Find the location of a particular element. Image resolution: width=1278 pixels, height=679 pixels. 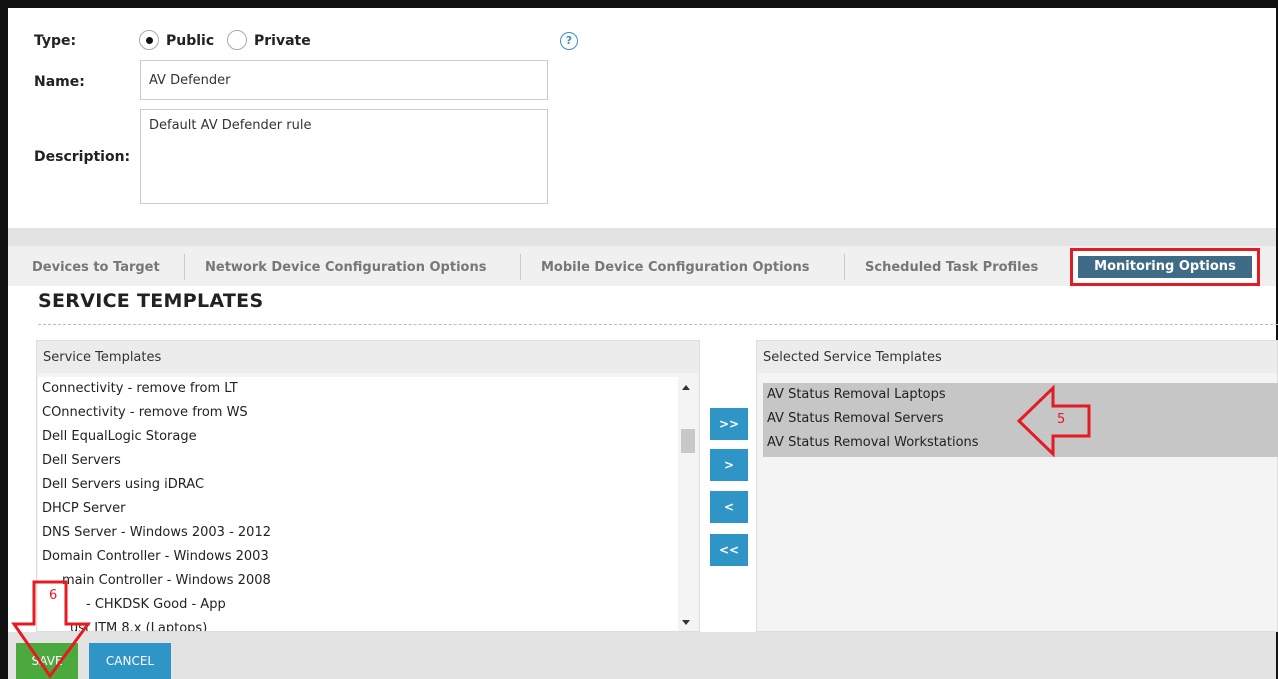

annotation-step-6: 6 is located at coordinates (53, 595).